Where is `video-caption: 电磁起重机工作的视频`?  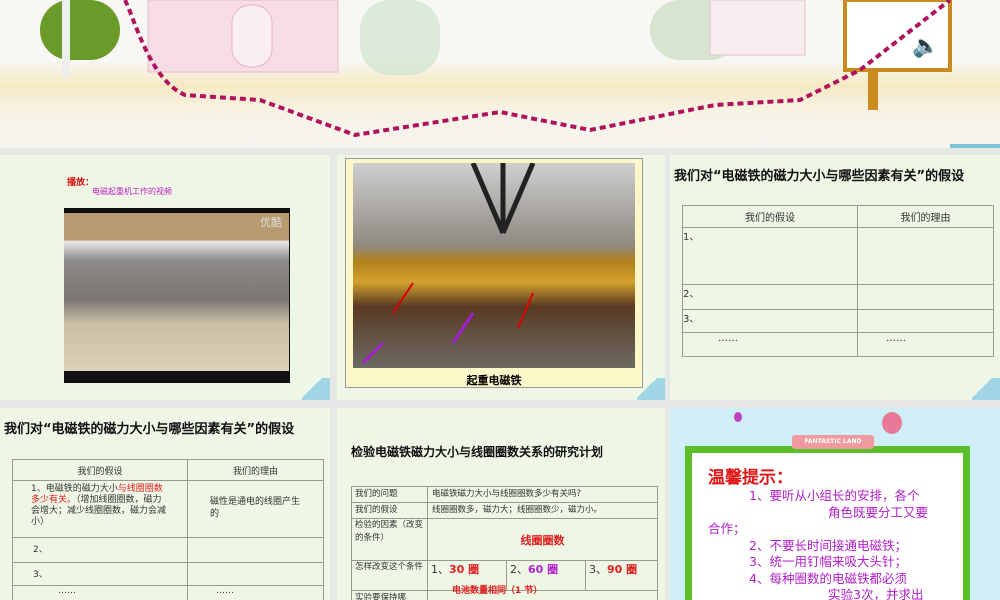
video-caption: 电磁起重机工作的视频 is located at coordinates (132, 191).